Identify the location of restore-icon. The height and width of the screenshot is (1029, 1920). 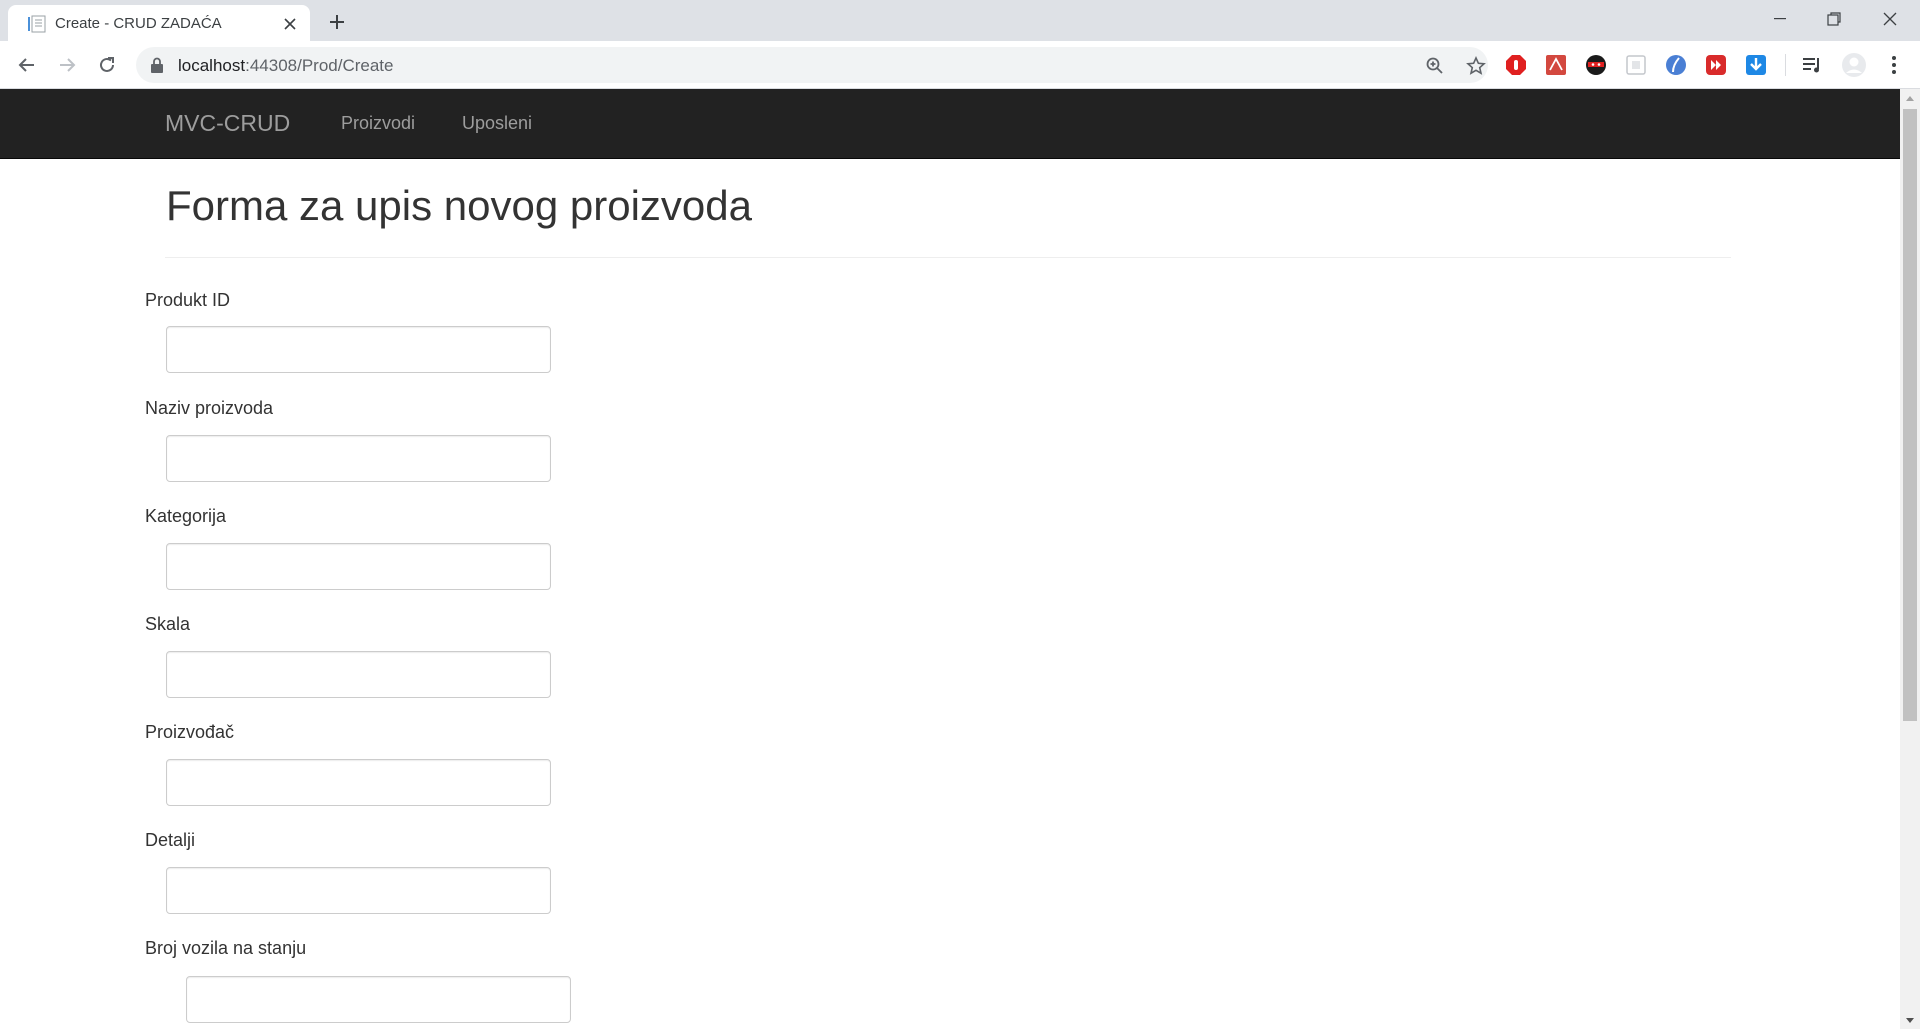
(1834, 19).